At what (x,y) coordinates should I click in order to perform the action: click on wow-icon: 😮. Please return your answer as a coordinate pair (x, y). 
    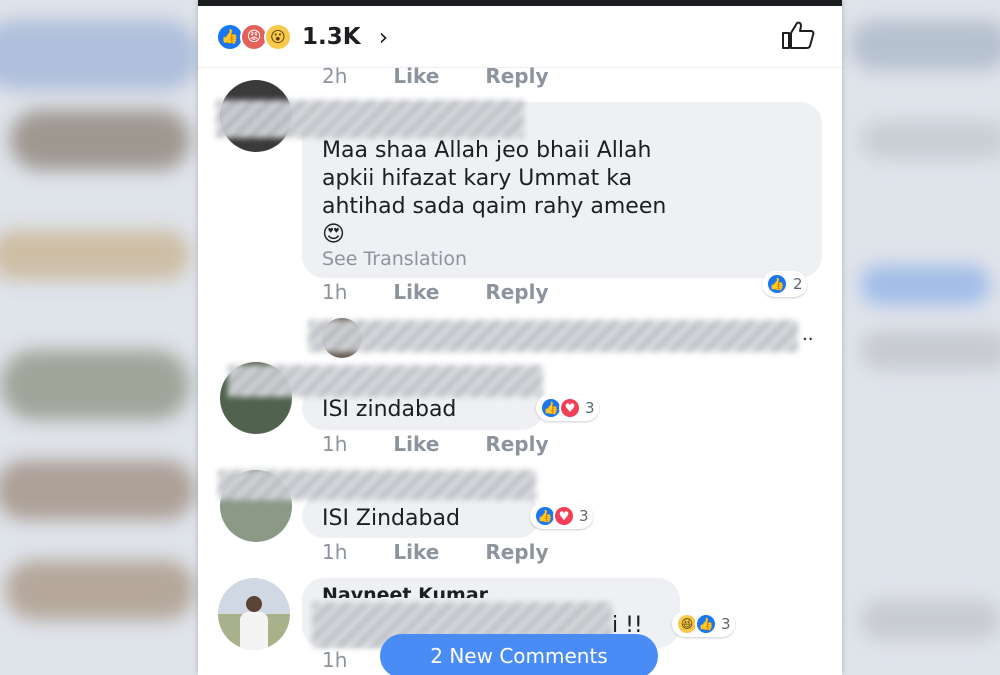
    Looking at the image, I should click on (278, 36).